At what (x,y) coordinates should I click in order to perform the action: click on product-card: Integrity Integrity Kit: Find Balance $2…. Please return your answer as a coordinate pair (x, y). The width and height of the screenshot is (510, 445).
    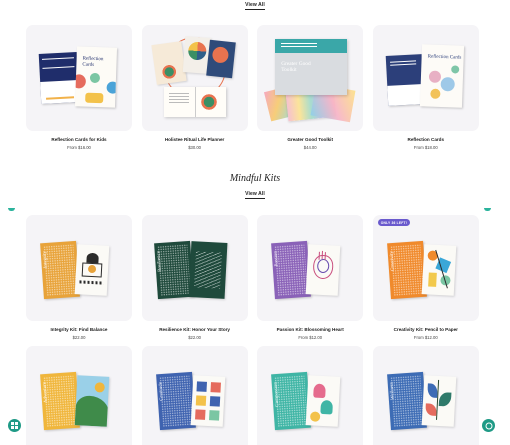
    Looking at the image, I should click on (79, 277).